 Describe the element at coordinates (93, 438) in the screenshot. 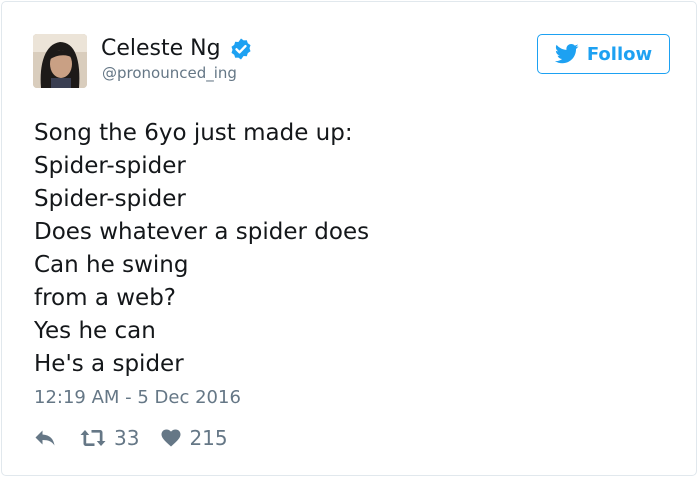

I see `retweet-icon` at that location.